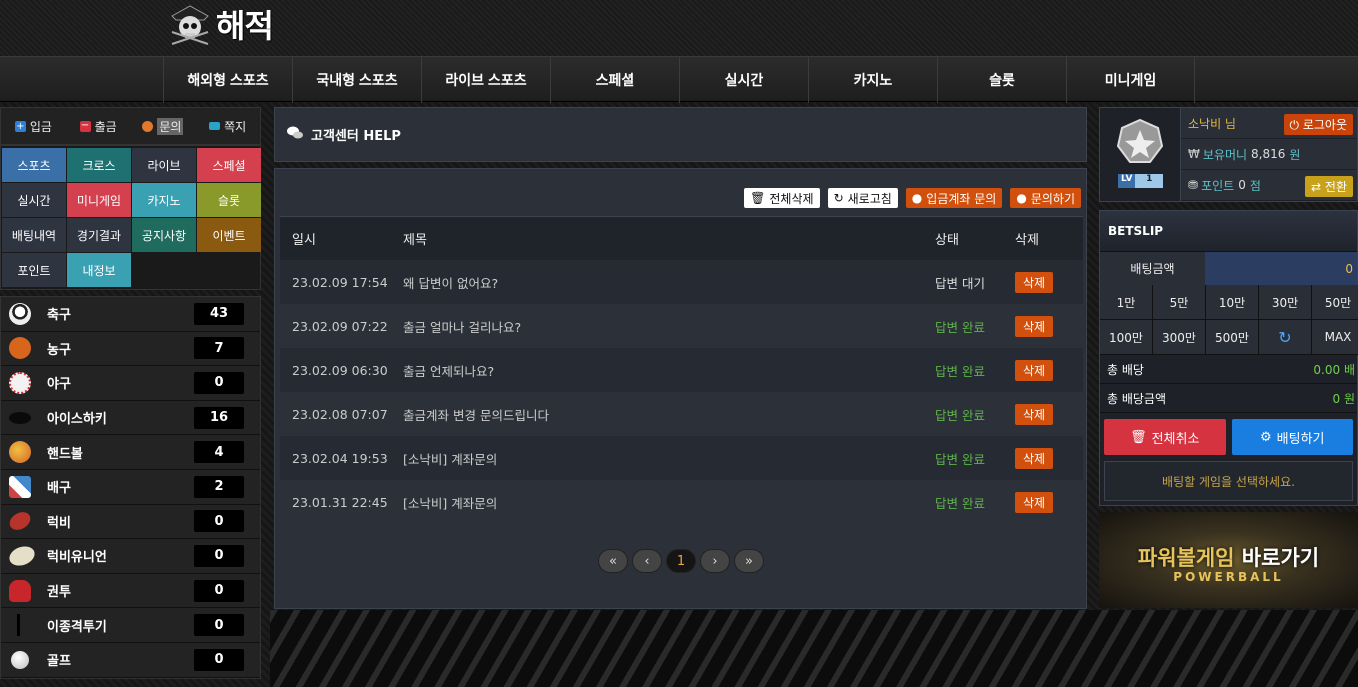  What do you see at coordinates (356, 80) in the screenshot?
I see `nav-domestic-sports: 국내형 스포츠` at bounding box center [356, 80].